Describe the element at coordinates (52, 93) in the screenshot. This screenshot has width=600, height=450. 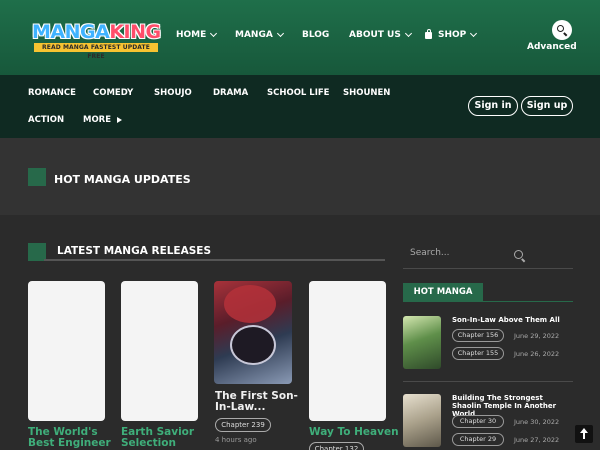
I see `category-romance: ROMANCE` at that location.